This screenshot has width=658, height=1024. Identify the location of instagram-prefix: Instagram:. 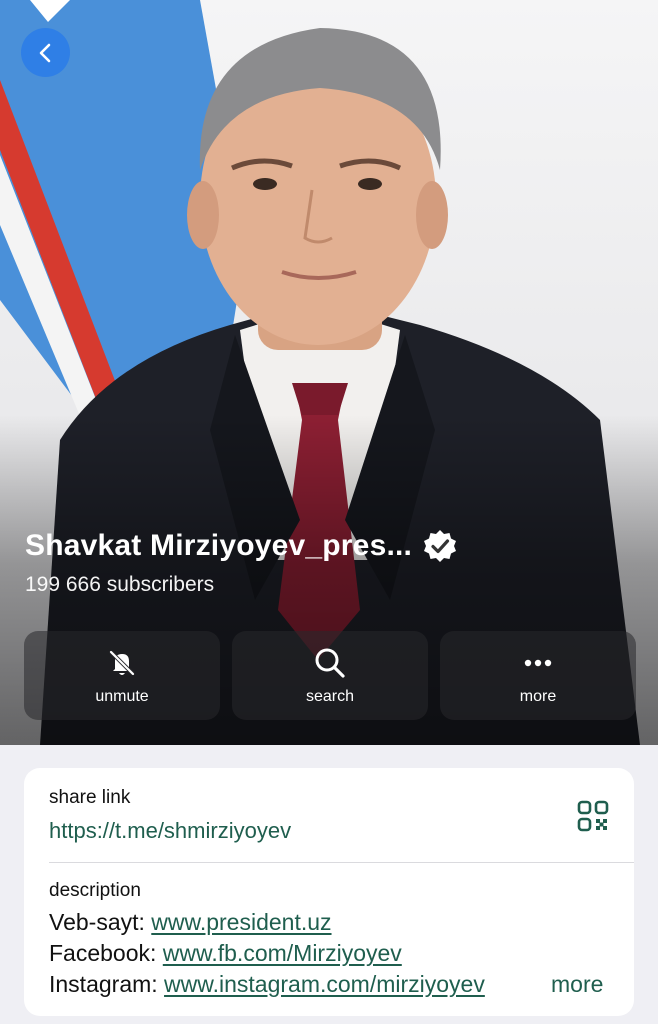
(107, 984).